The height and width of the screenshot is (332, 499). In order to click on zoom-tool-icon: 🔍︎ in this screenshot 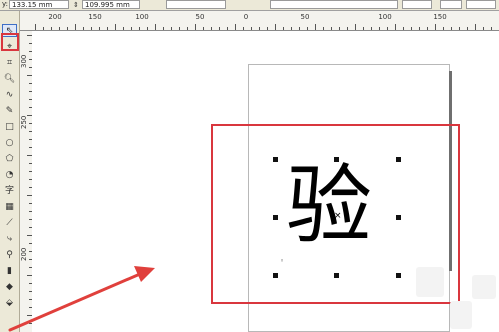, I will do `click(9, 79)`.